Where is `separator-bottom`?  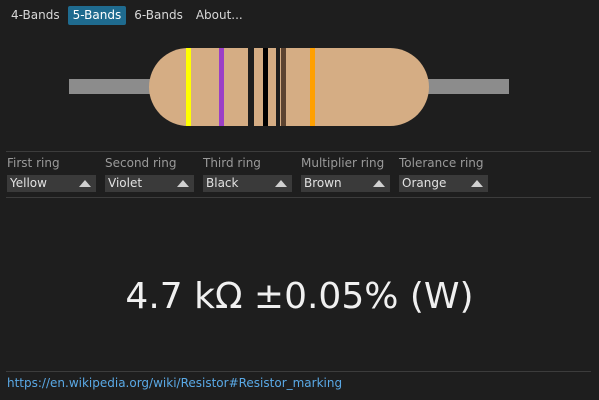 separator-bottom is located at coordinates (298, 371).